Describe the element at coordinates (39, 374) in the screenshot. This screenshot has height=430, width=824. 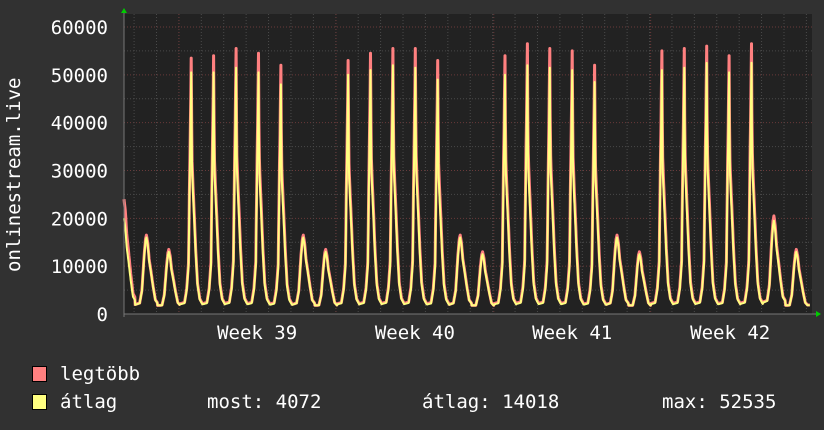
I see `legend-swatch-max` at that location.